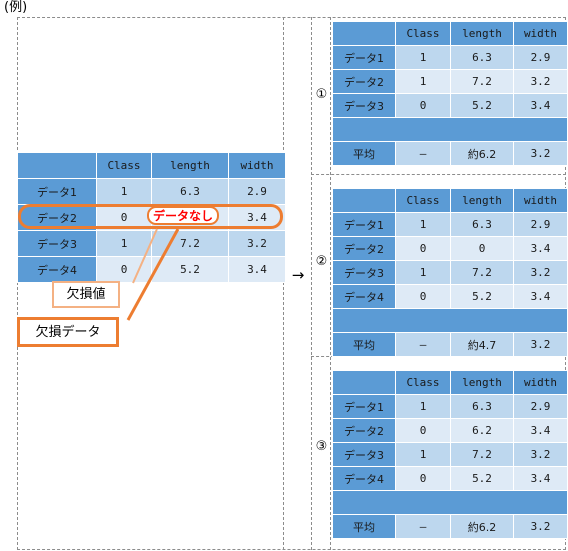  I want to click on variant-marker-1: ①, so click(321, 94).